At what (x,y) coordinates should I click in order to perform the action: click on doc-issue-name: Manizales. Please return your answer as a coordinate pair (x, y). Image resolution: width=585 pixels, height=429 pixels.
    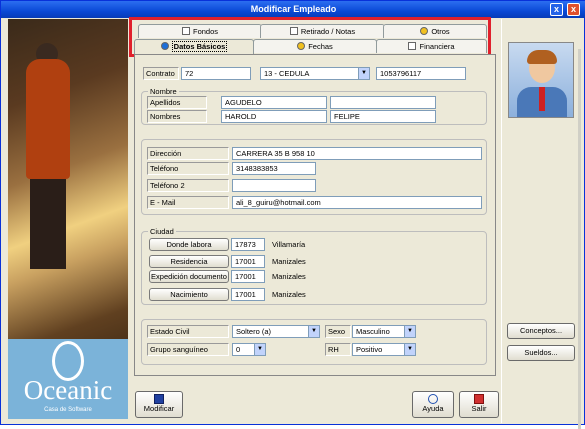
    Looking at the image, I should click on (289, 276).